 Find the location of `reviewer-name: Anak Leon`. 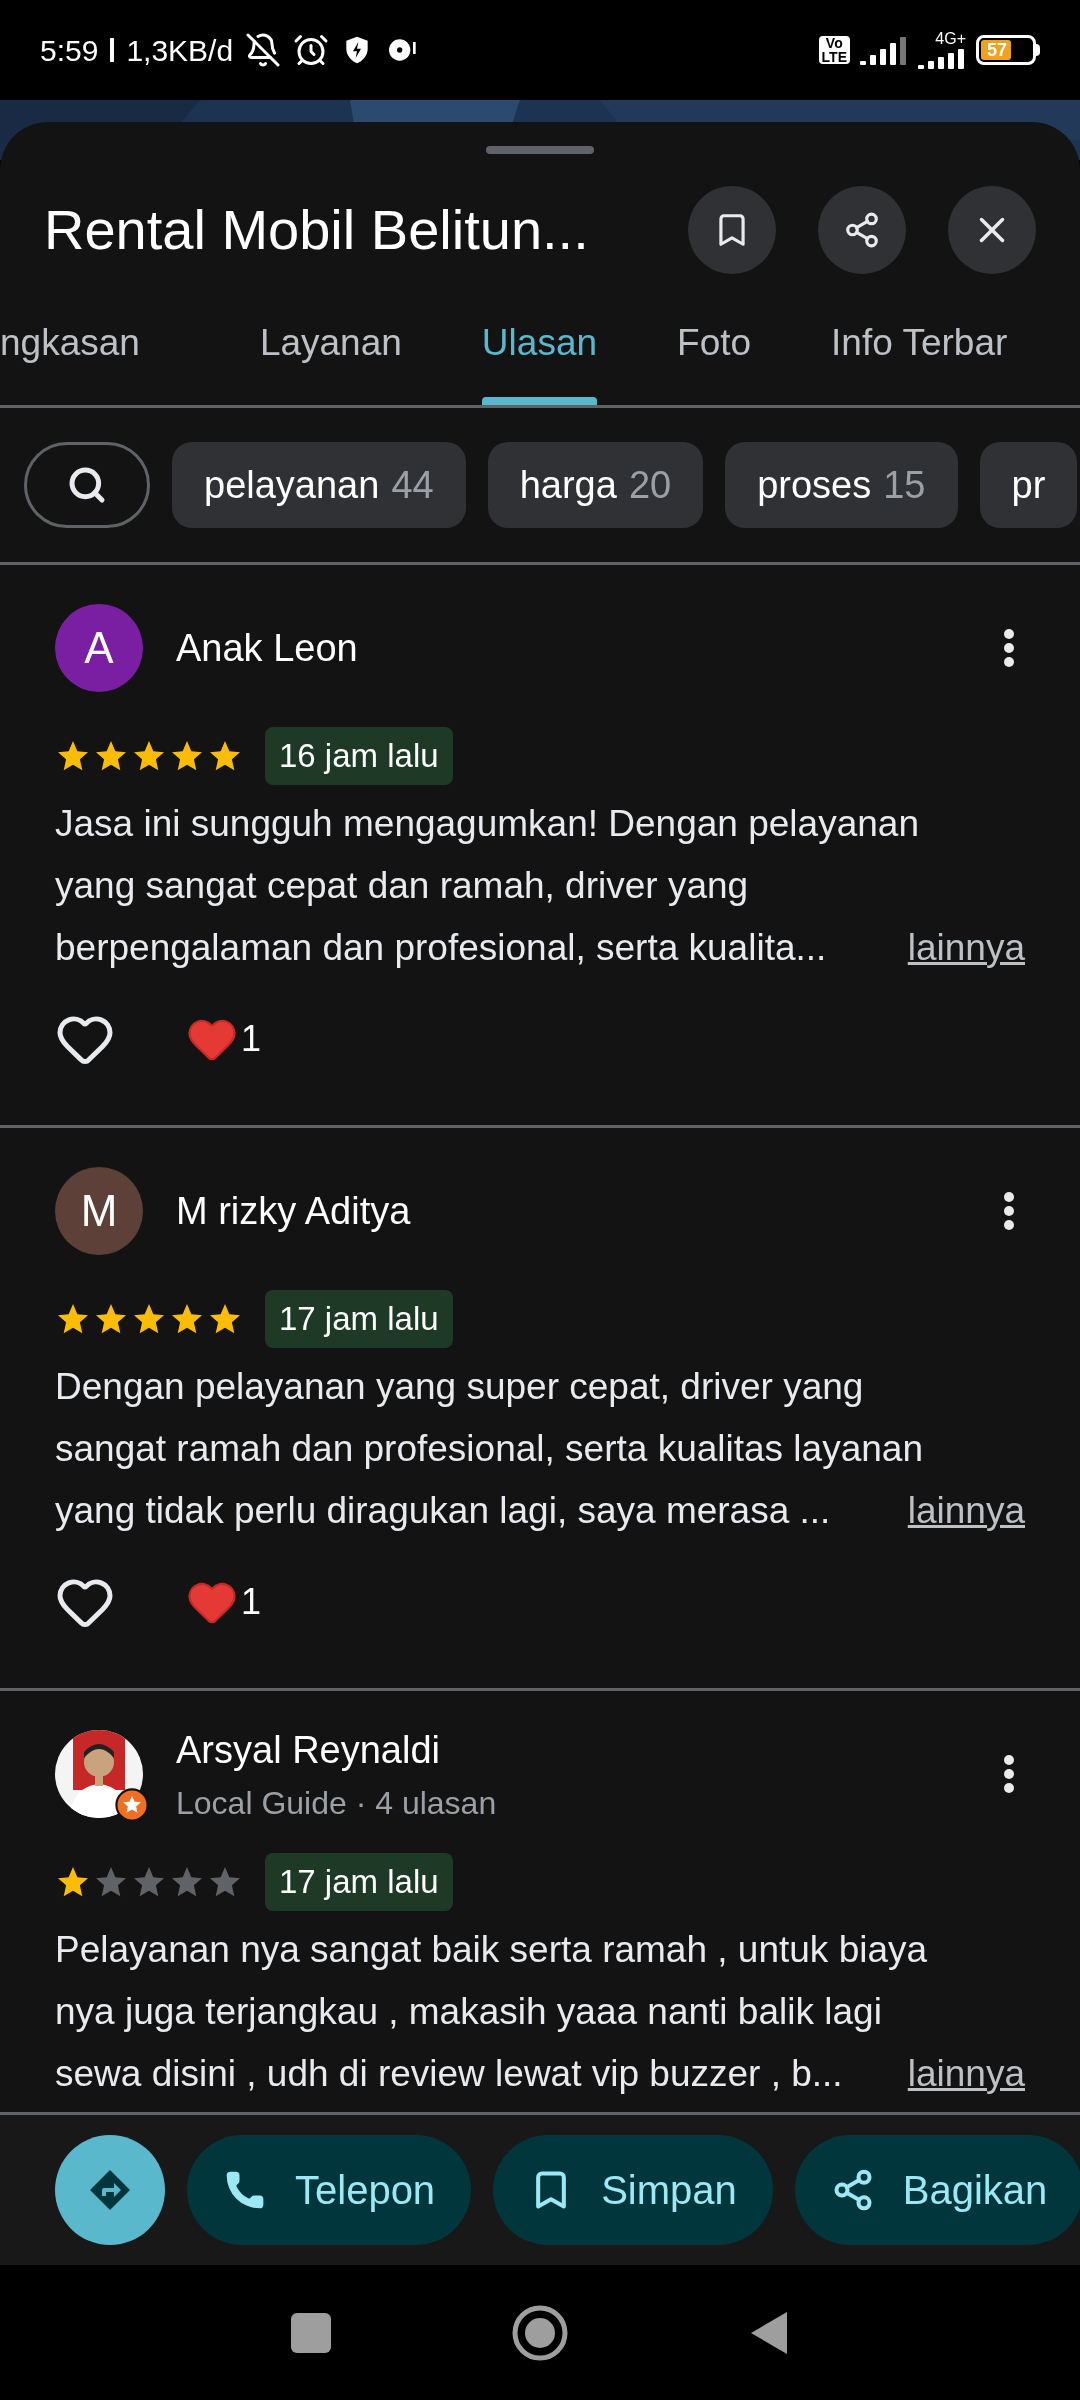

reviewer-name: Anak Leon is located at coordinates (568, 648).